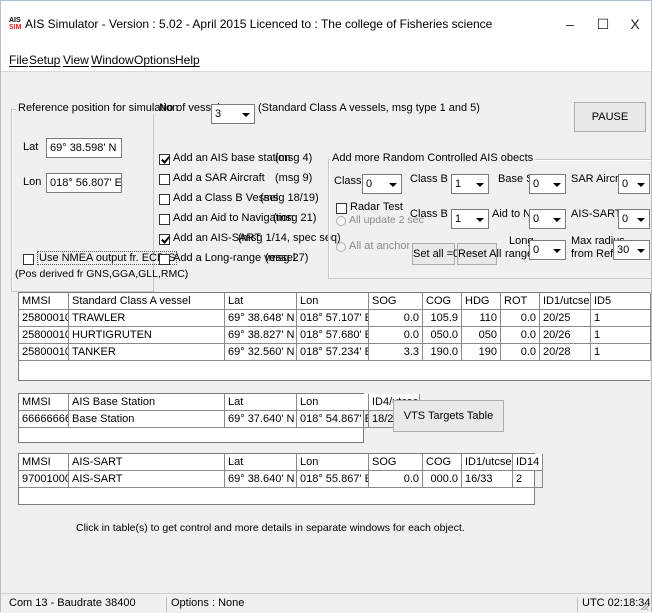 The height and width of the screenshot is (613, 652). Describe the element at coordinates (487, 462) in the screenshot. I see `ais-sart-table-header-cell: ID1/utcsec` at that location.